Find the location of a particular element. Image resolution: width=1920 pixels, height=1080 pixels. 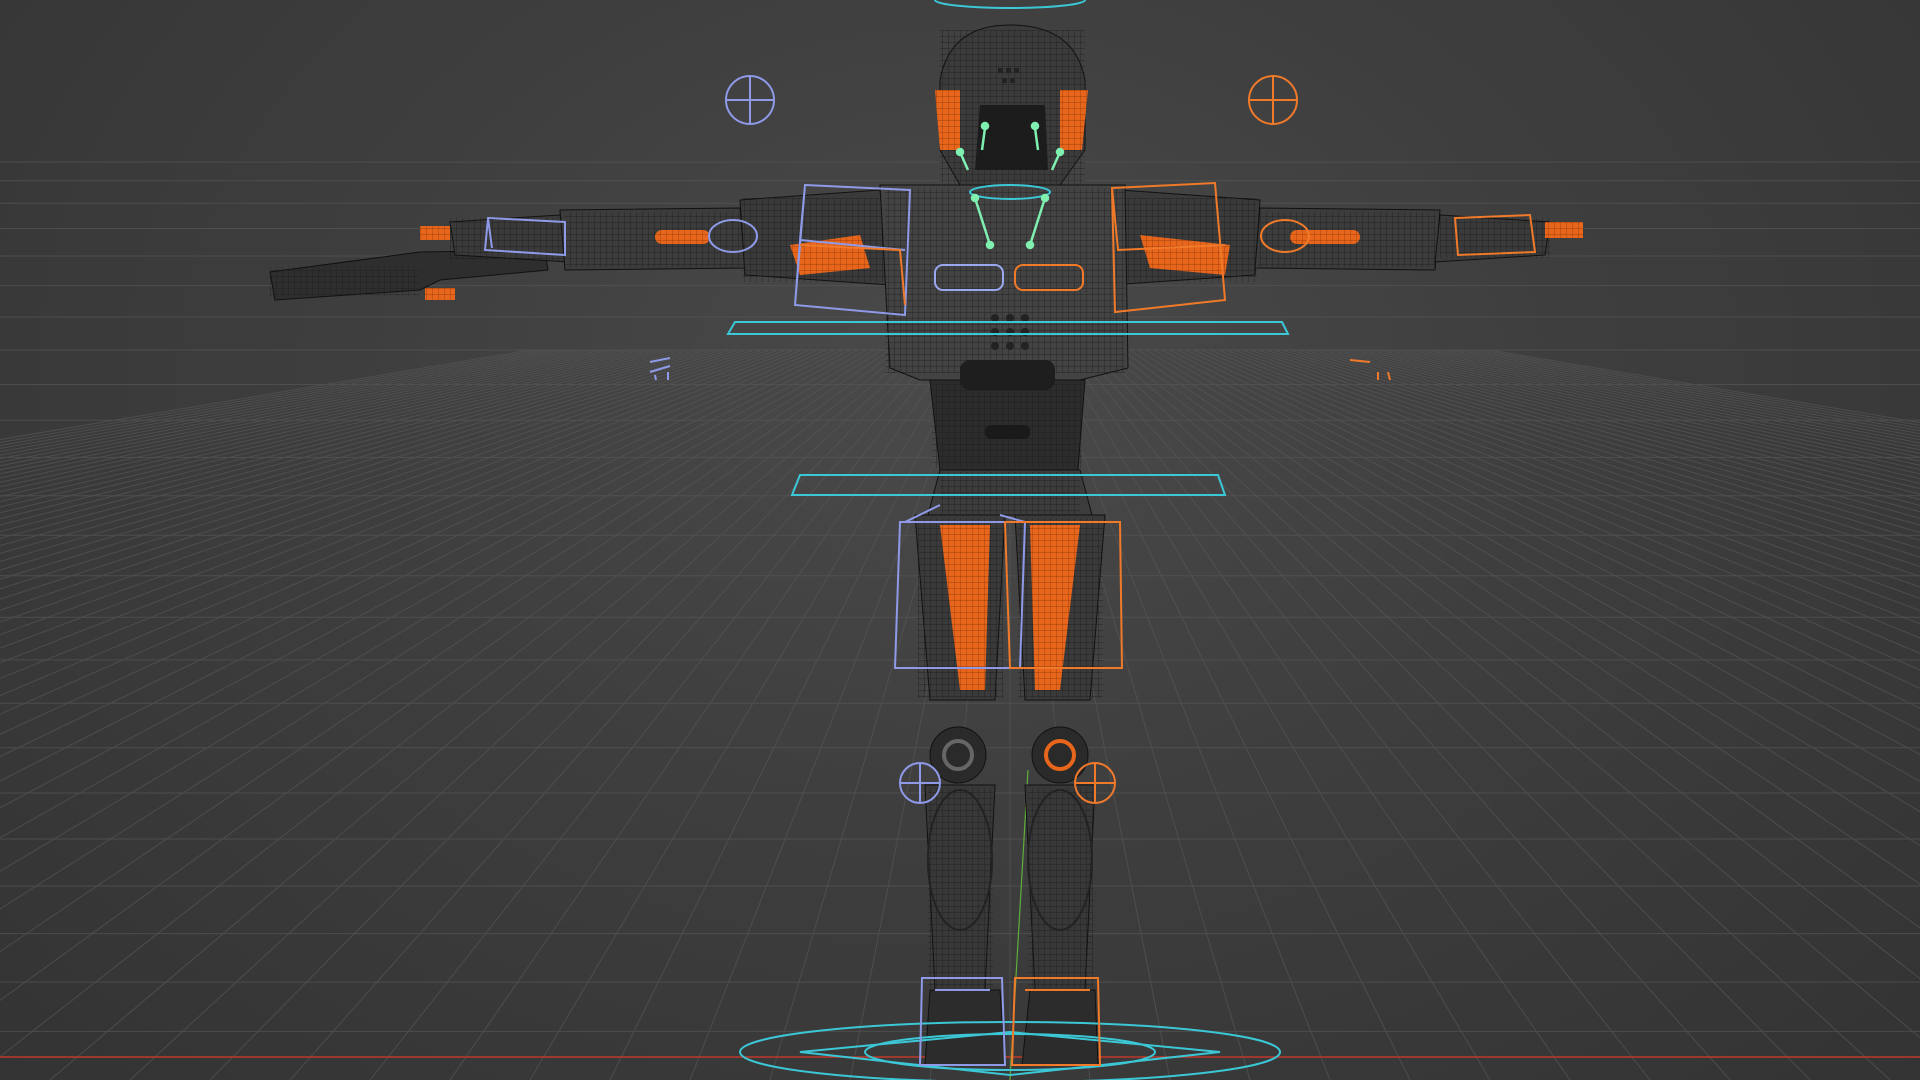

elbow-target-right-icon is located at coordinates (1273, 100).